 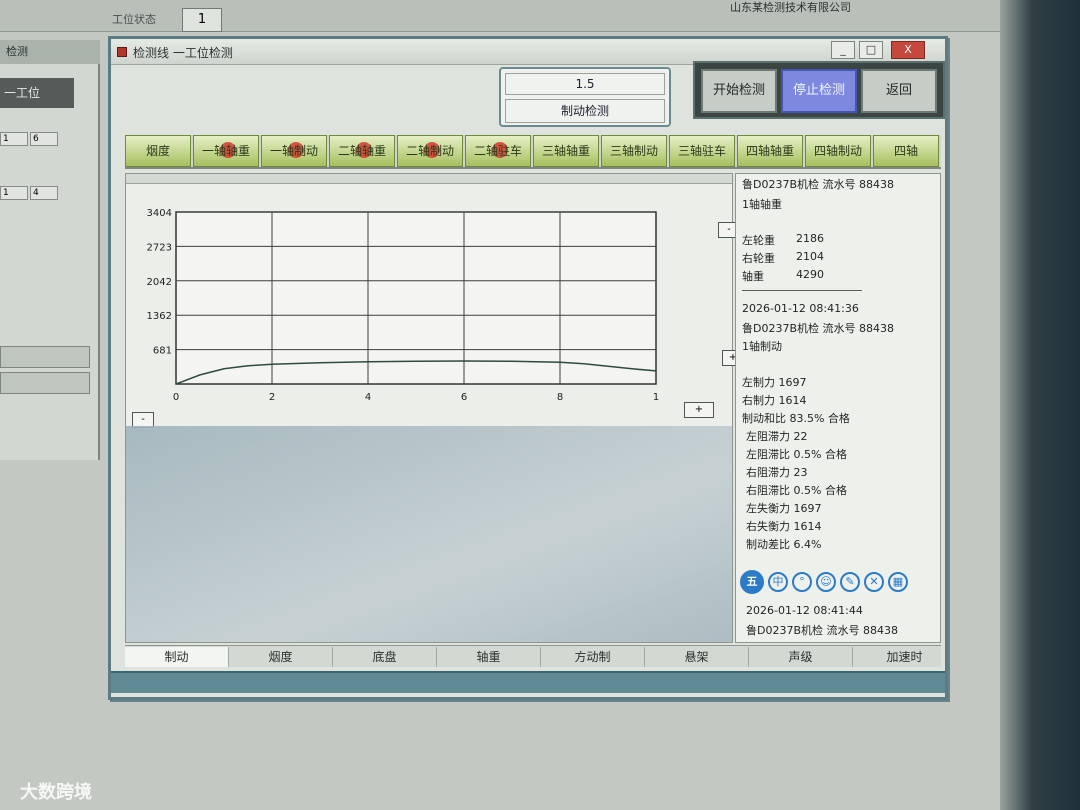 What do you see at coordinates (176, 397) in the screenshot?
I see `x-tick-label: 0` at bounding box center [176, 397].